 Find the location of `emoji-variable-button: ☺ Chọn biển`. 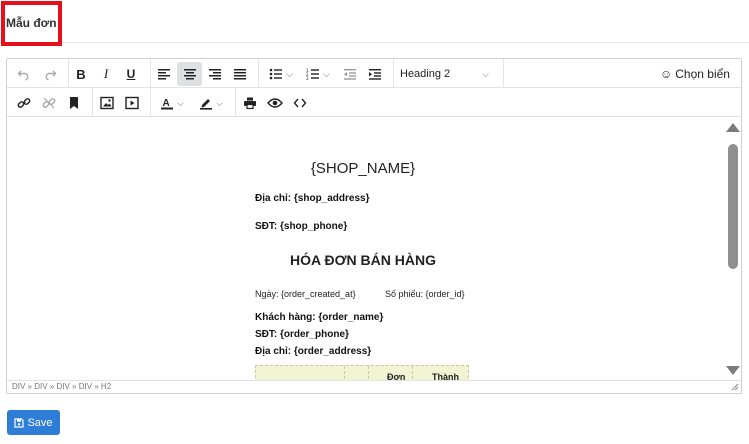

emoji-variable-button: ☺ Chọn biển is located at coordinates (695, 74).